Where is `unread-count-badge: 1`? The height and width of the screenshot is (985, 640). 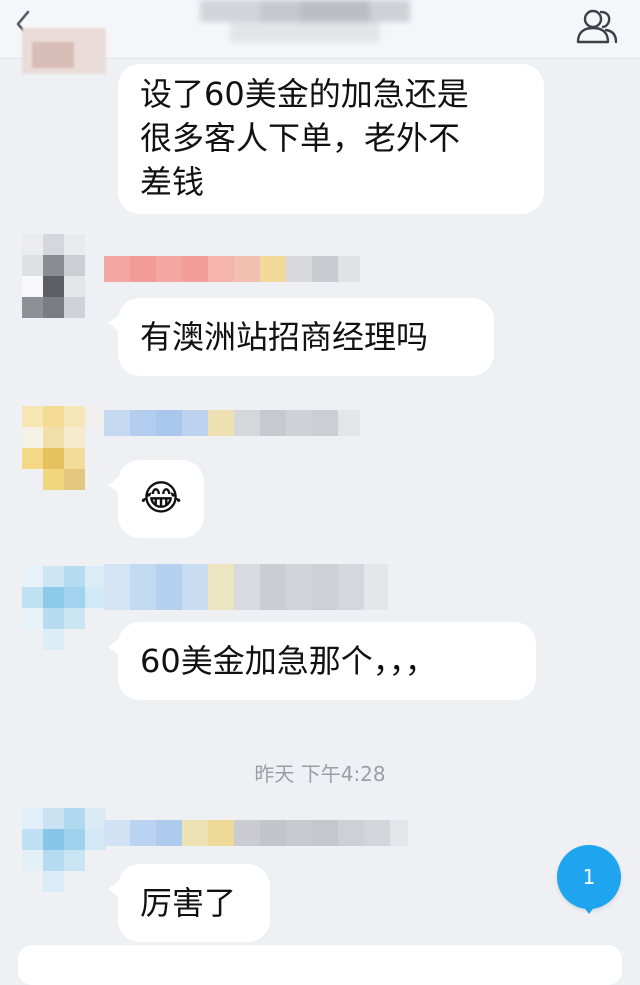 unread-count-badge: 1 is located at coordinates (589, 877).